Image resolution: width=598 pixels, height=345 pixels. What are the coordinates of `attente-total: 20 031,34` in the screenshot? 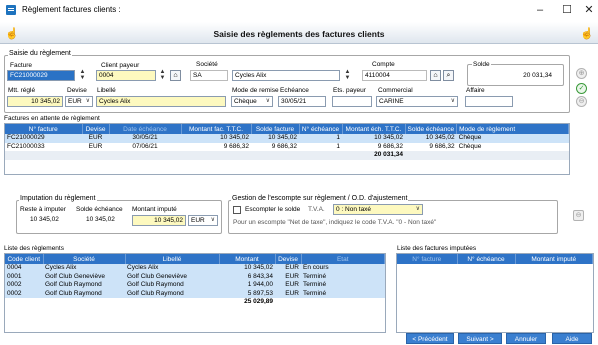 It's located at (373, 155).